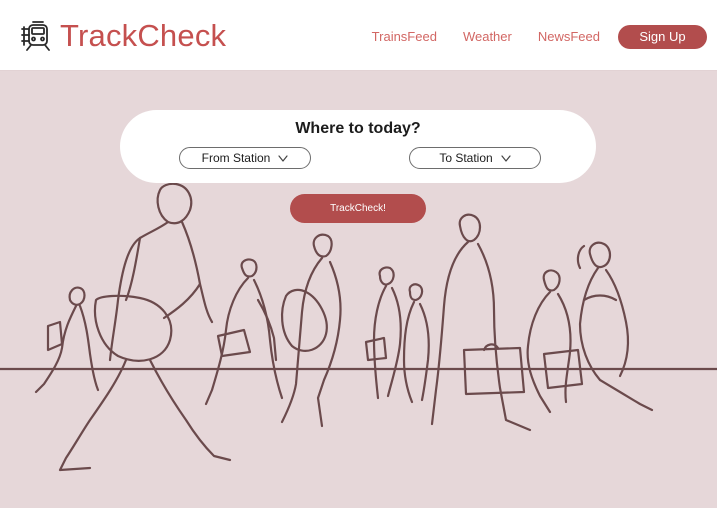 The image size is (717, 508). Describe the element at coordinates (358, 146) in the screenshot. I see `search-card: Where to today? From Station To Station` at that location.